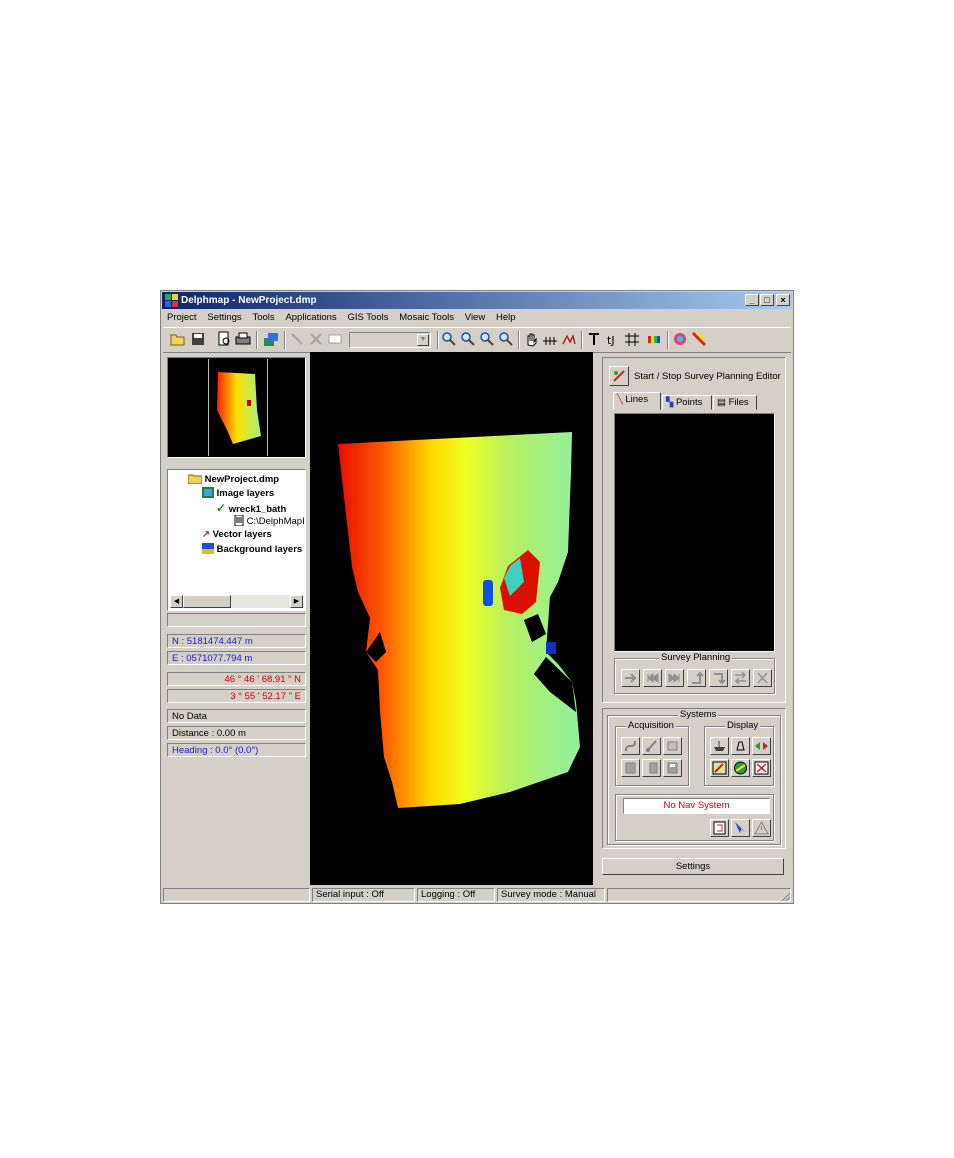  What do you see at coordinates (335, 339) in the screenshot?
I see `rectangle-icon` at bounding box center [335, 339].